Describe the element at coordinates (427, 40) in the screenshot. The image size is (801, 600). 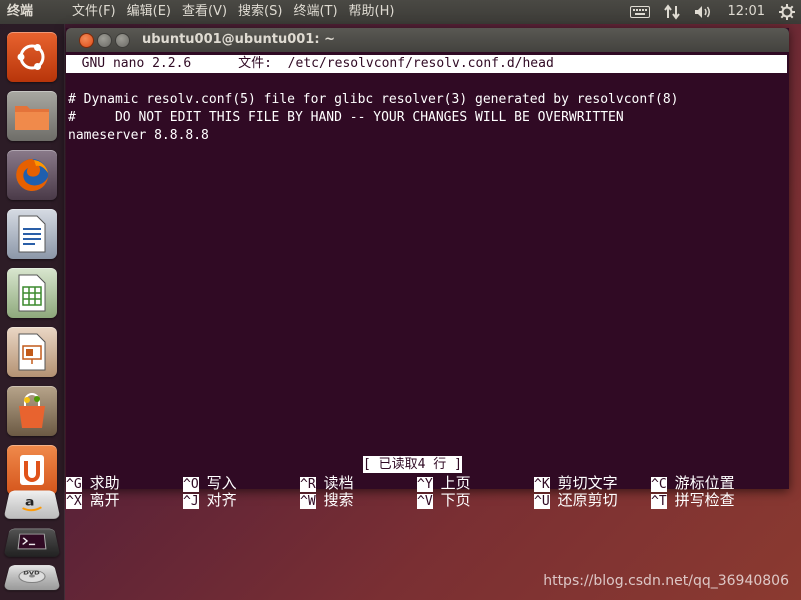
I see `window-titlebar: ubuntu001@ubuntu001: ~` at that location.